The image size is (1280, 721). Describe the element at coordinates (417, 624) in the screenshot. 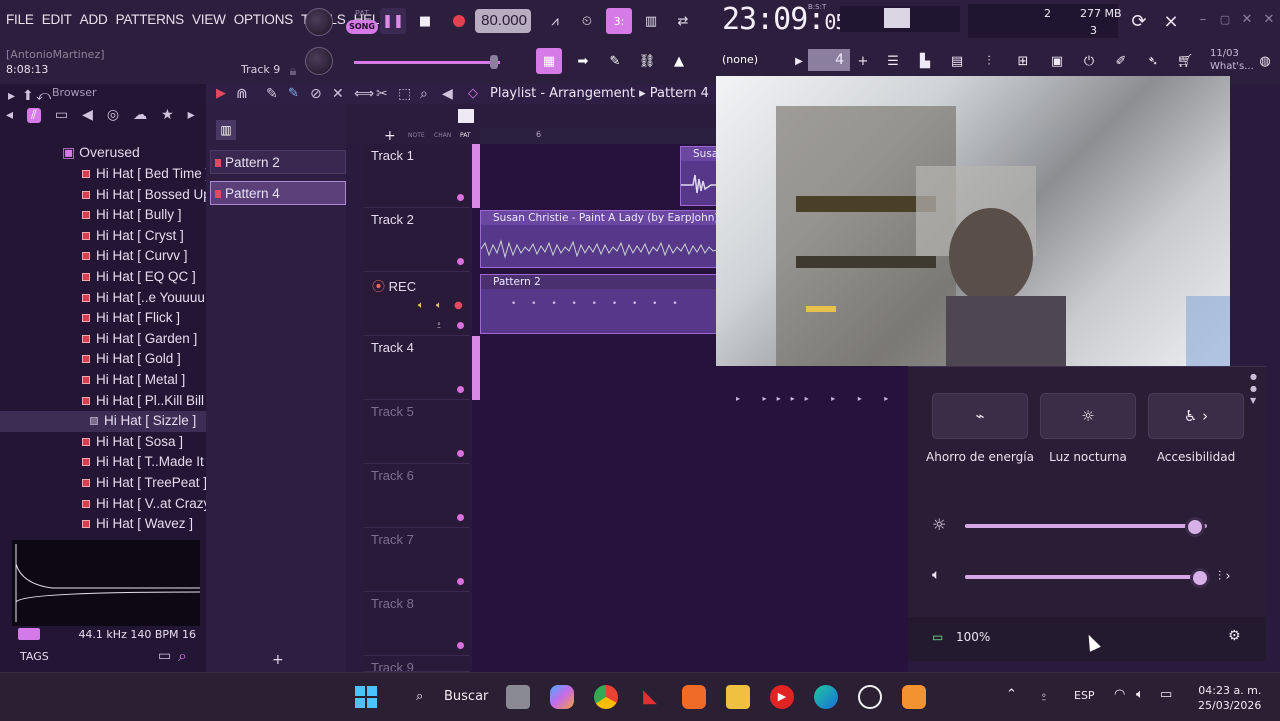

I see `track-header: Track 8` at that location.